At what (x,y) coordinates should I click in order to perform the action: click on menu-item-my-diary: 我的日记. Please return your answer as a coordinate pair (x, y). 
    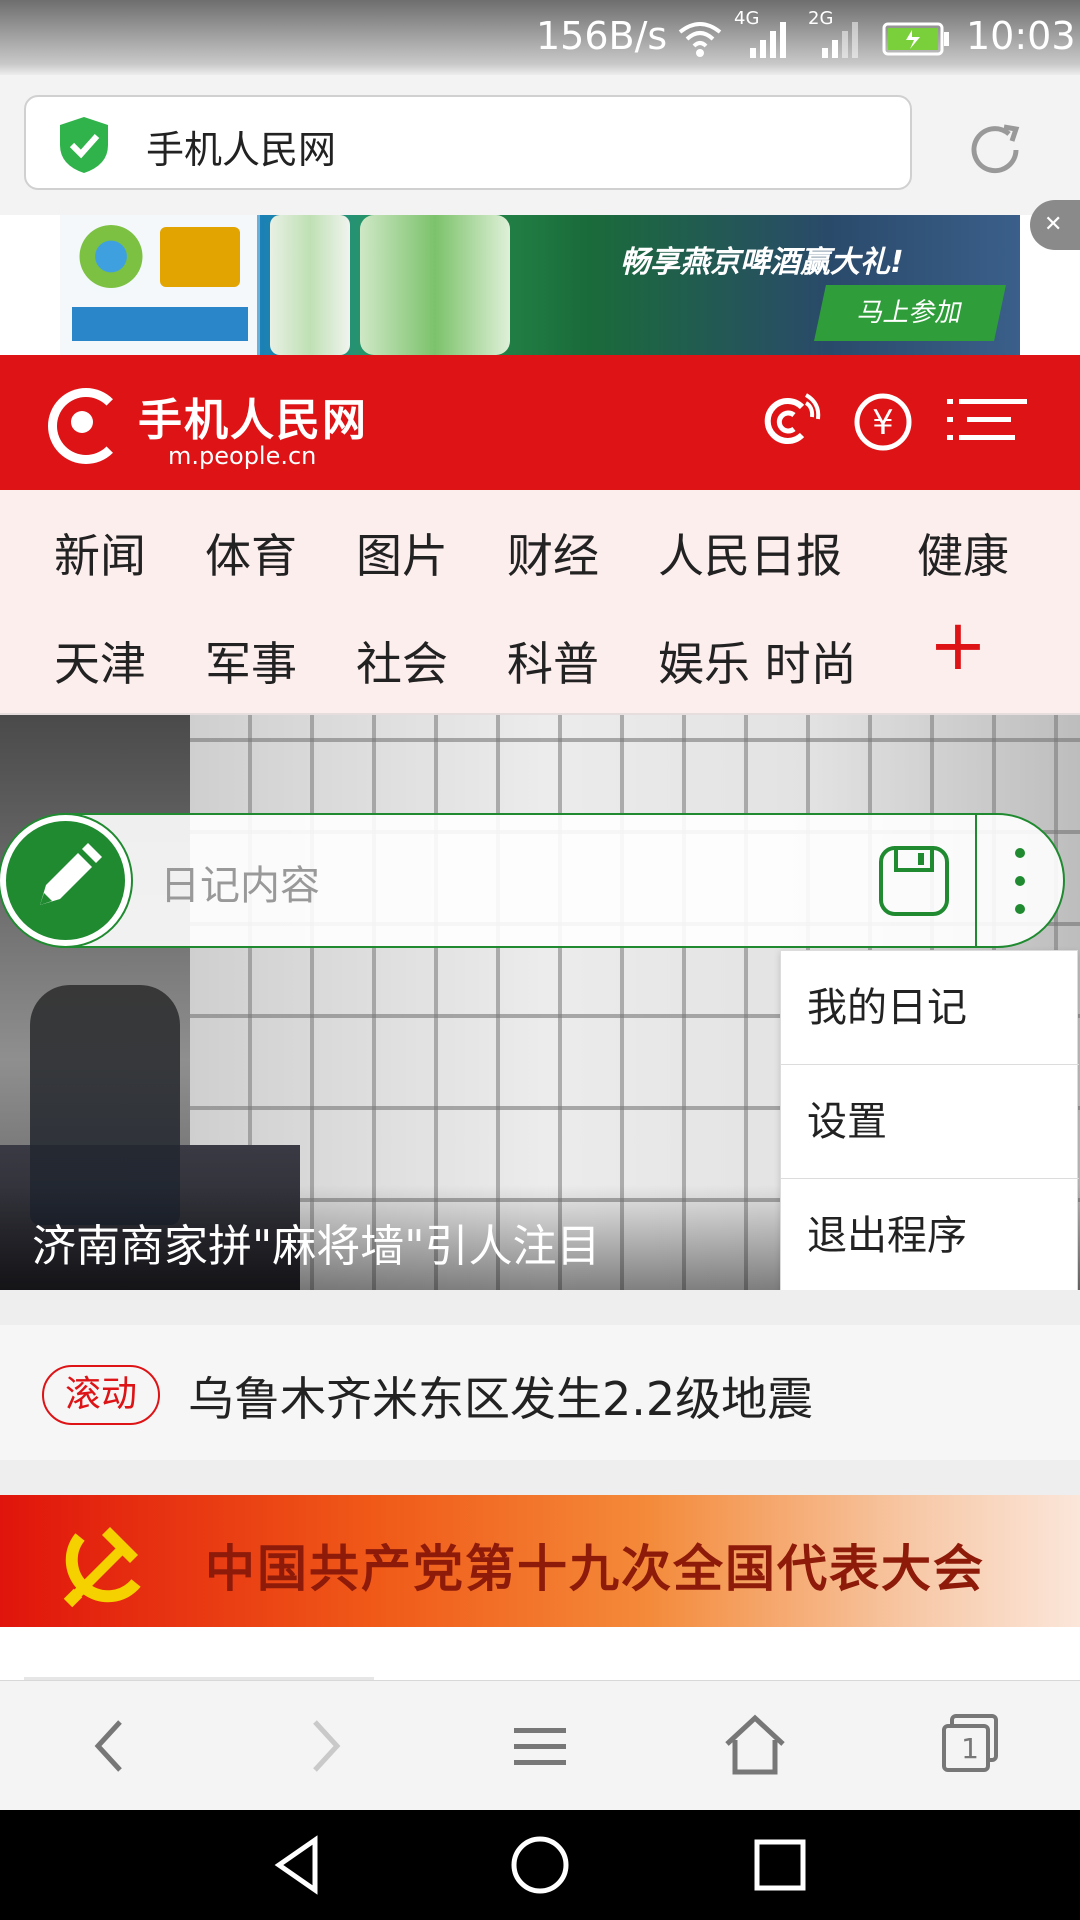
    Looking at the image, I should click on (930, 1008).